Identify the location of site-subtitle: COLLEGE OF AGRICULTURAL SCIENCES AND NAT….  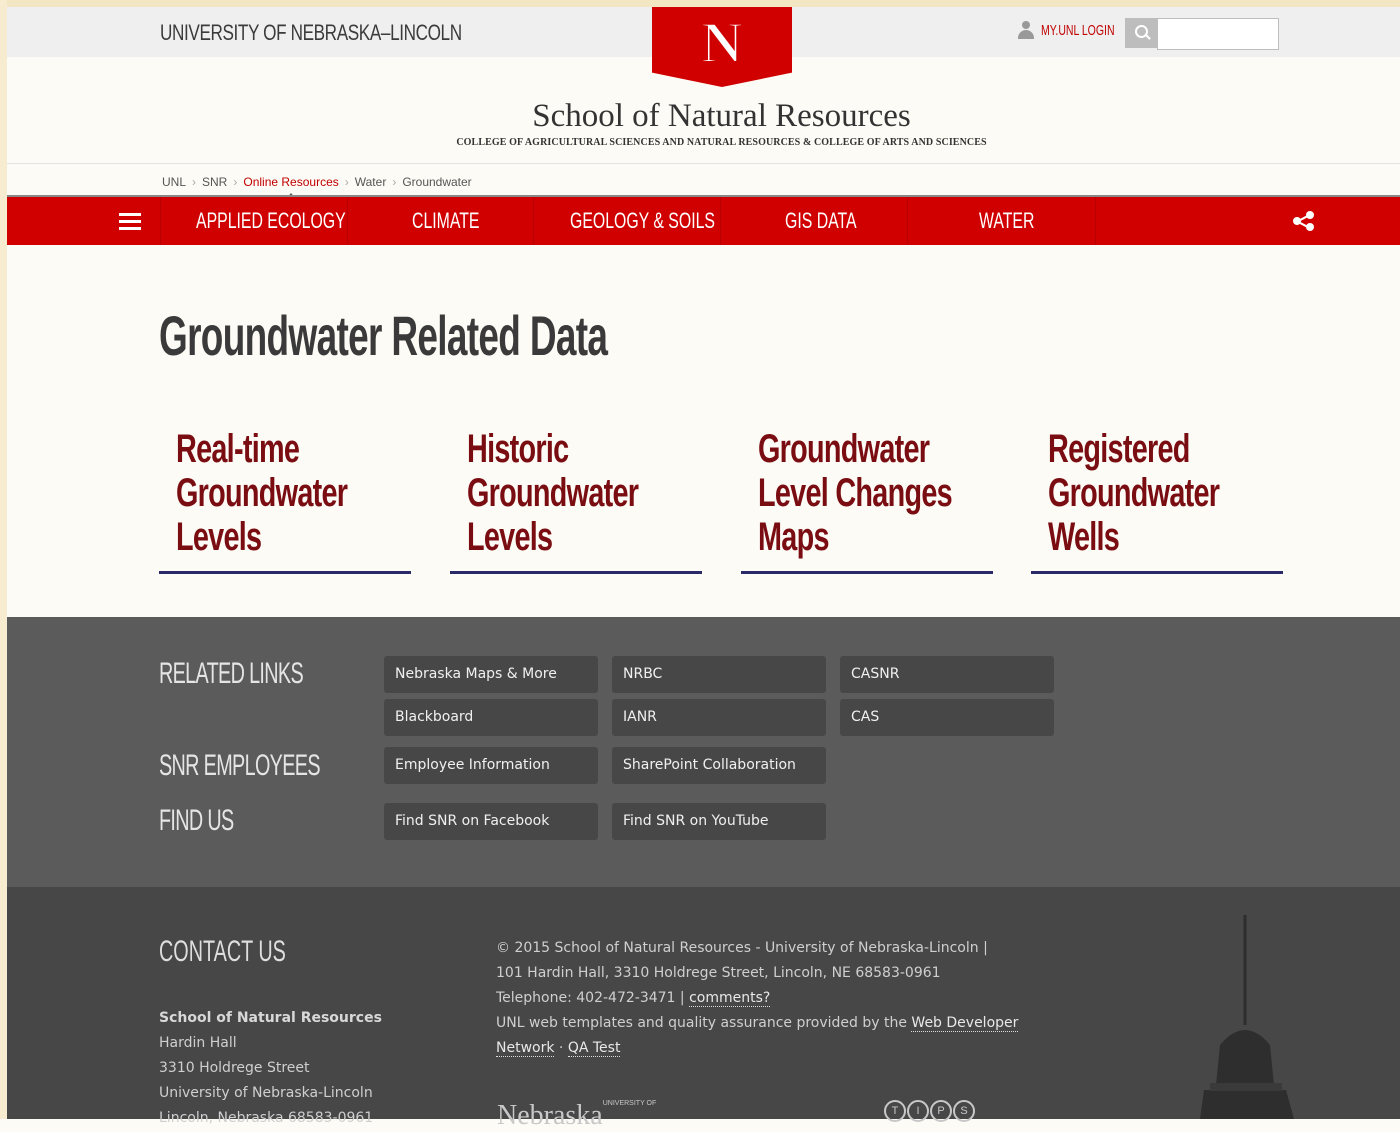
(721, 142).